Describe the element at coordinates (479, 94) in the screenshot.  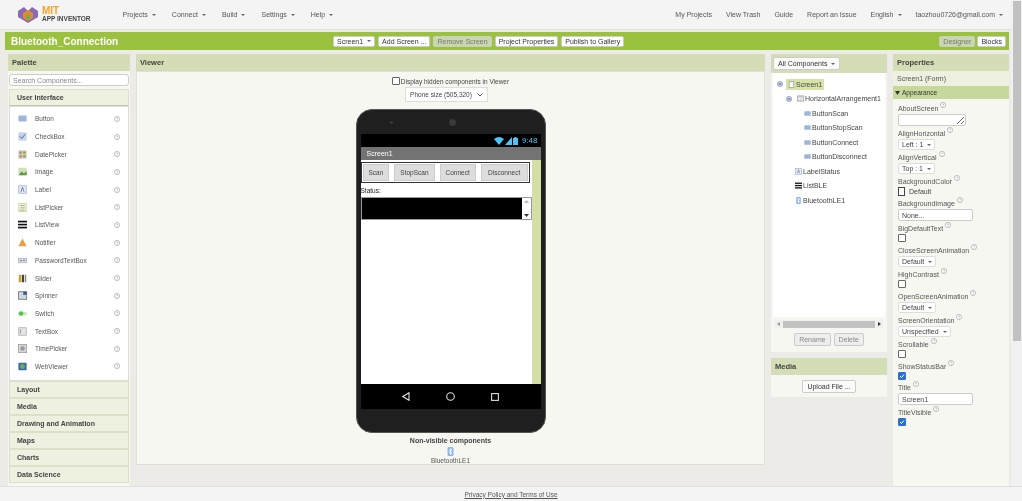
I see `chevron-icon` at that location.